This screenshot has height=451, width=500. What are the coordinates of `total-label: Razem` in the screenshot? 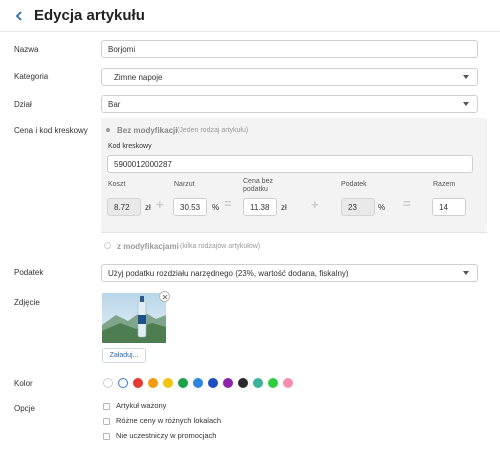 It's located at (444, 184).